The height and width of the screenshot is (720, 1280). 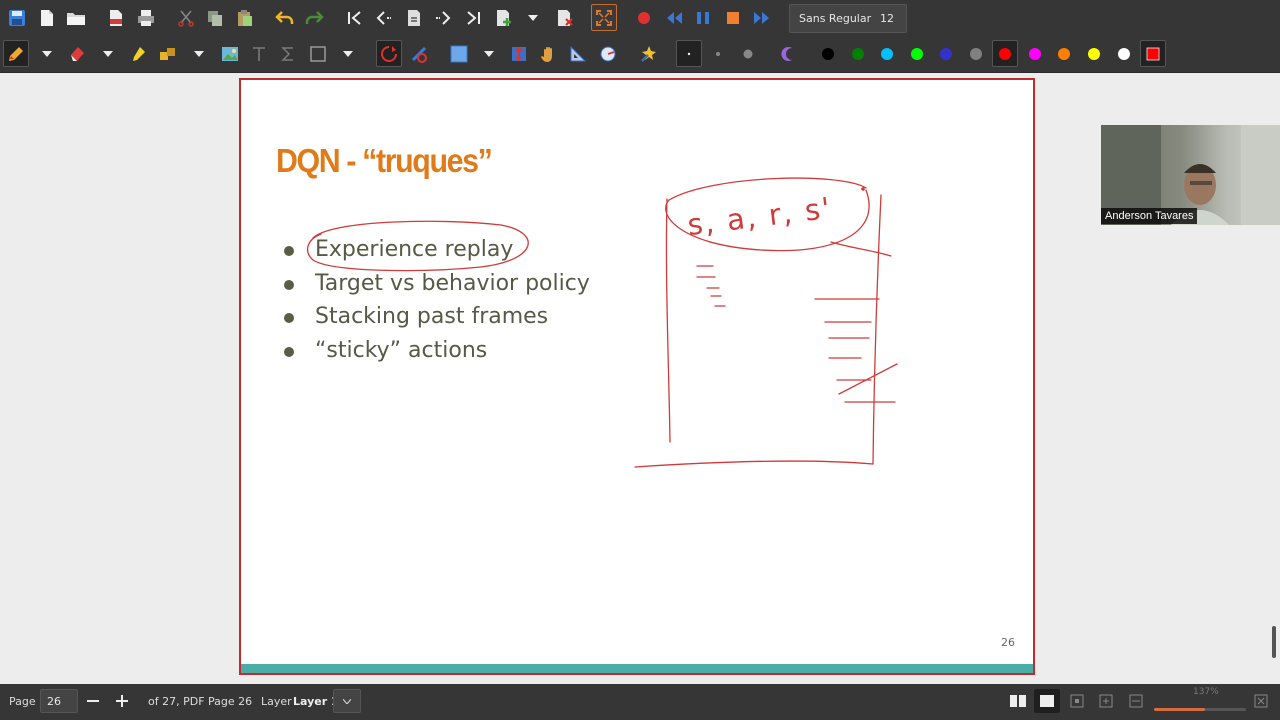 I want to click on set-square-icon, so click(x=578, y=54).